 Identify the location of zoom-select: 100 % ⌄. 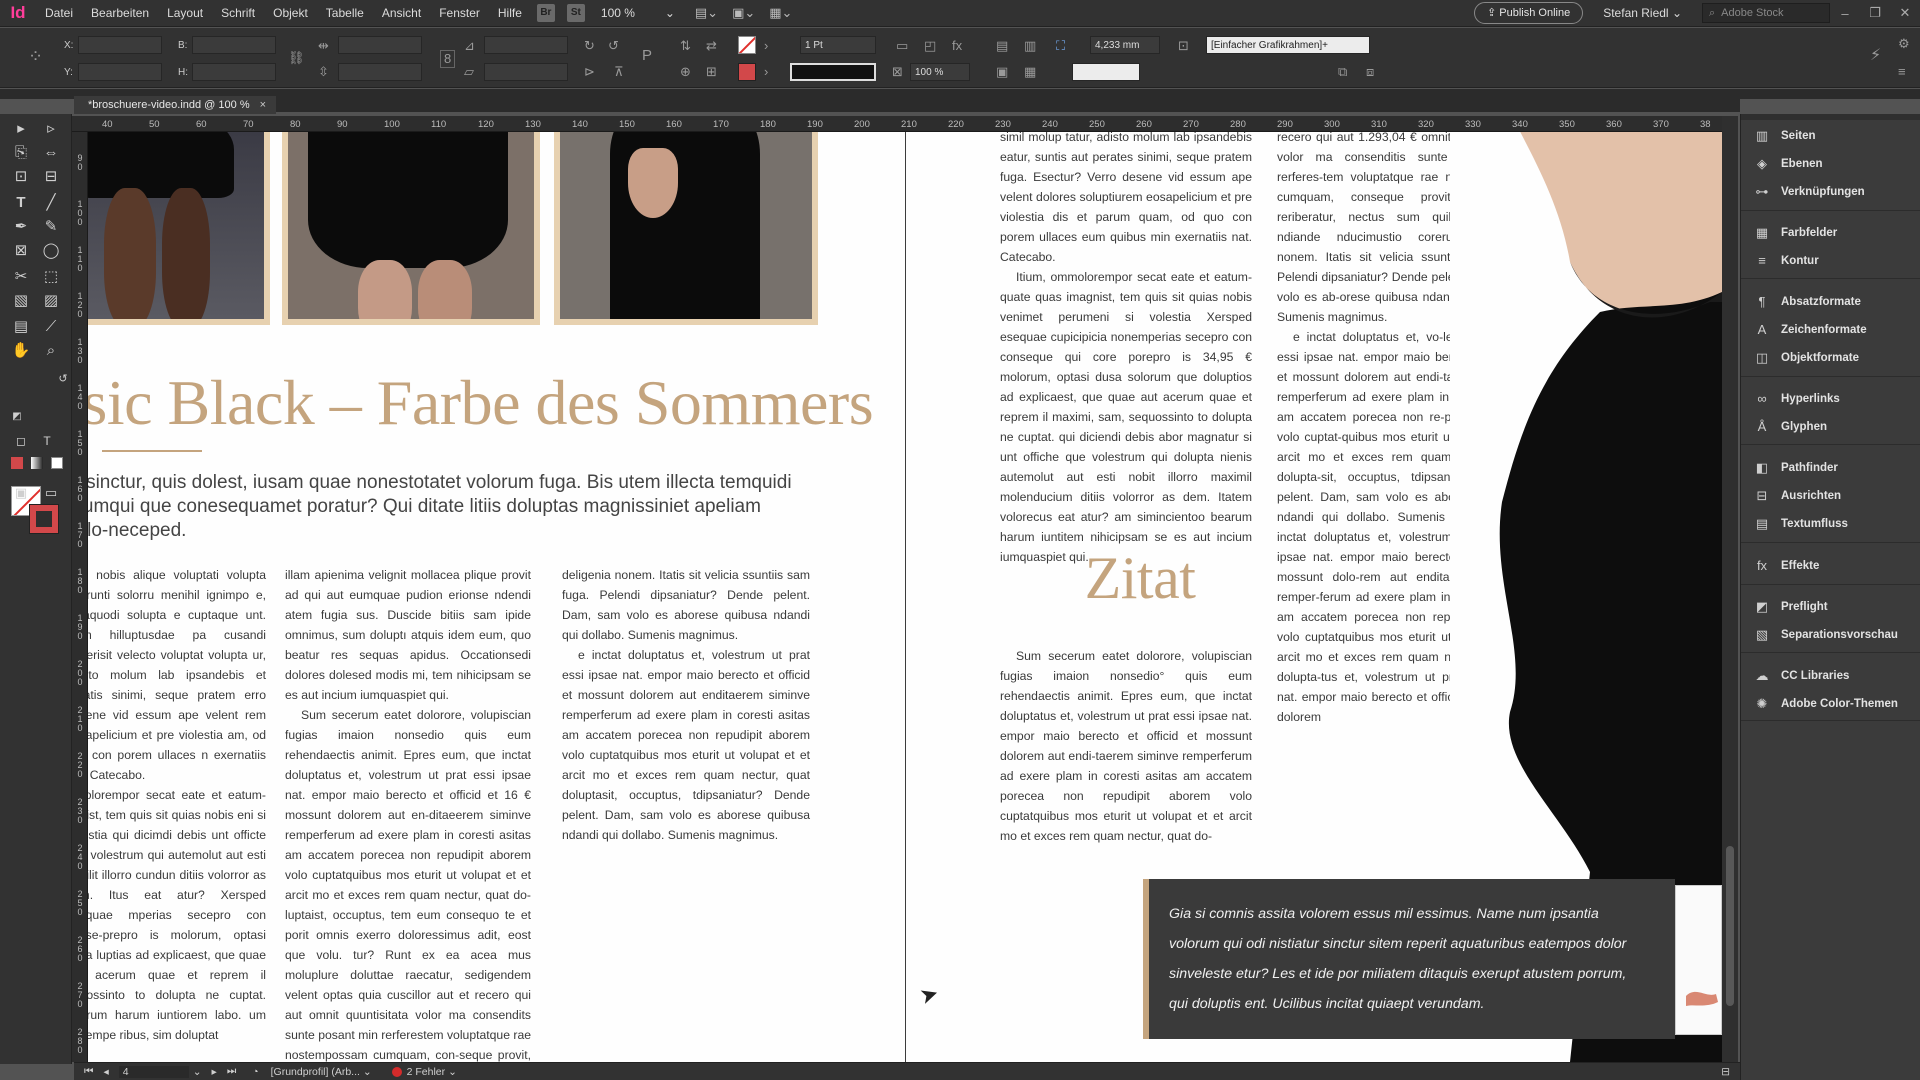
(641, 13).